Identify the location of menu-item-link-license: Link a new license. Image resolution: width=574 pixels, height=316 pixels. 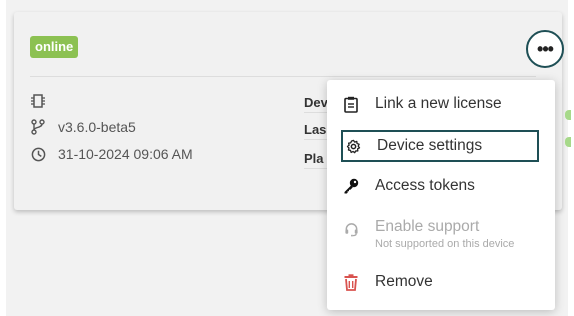
(422, 104).